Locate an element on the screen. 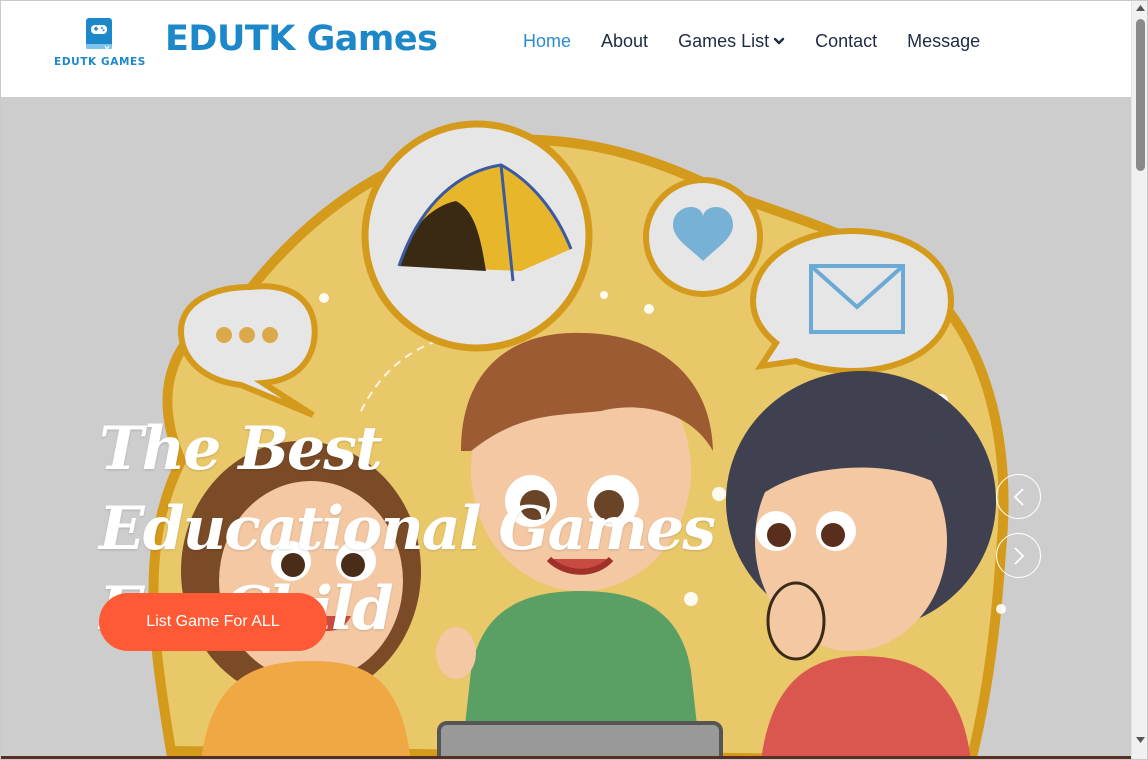  chevron-down-icon is located at coordinates (779, 41).